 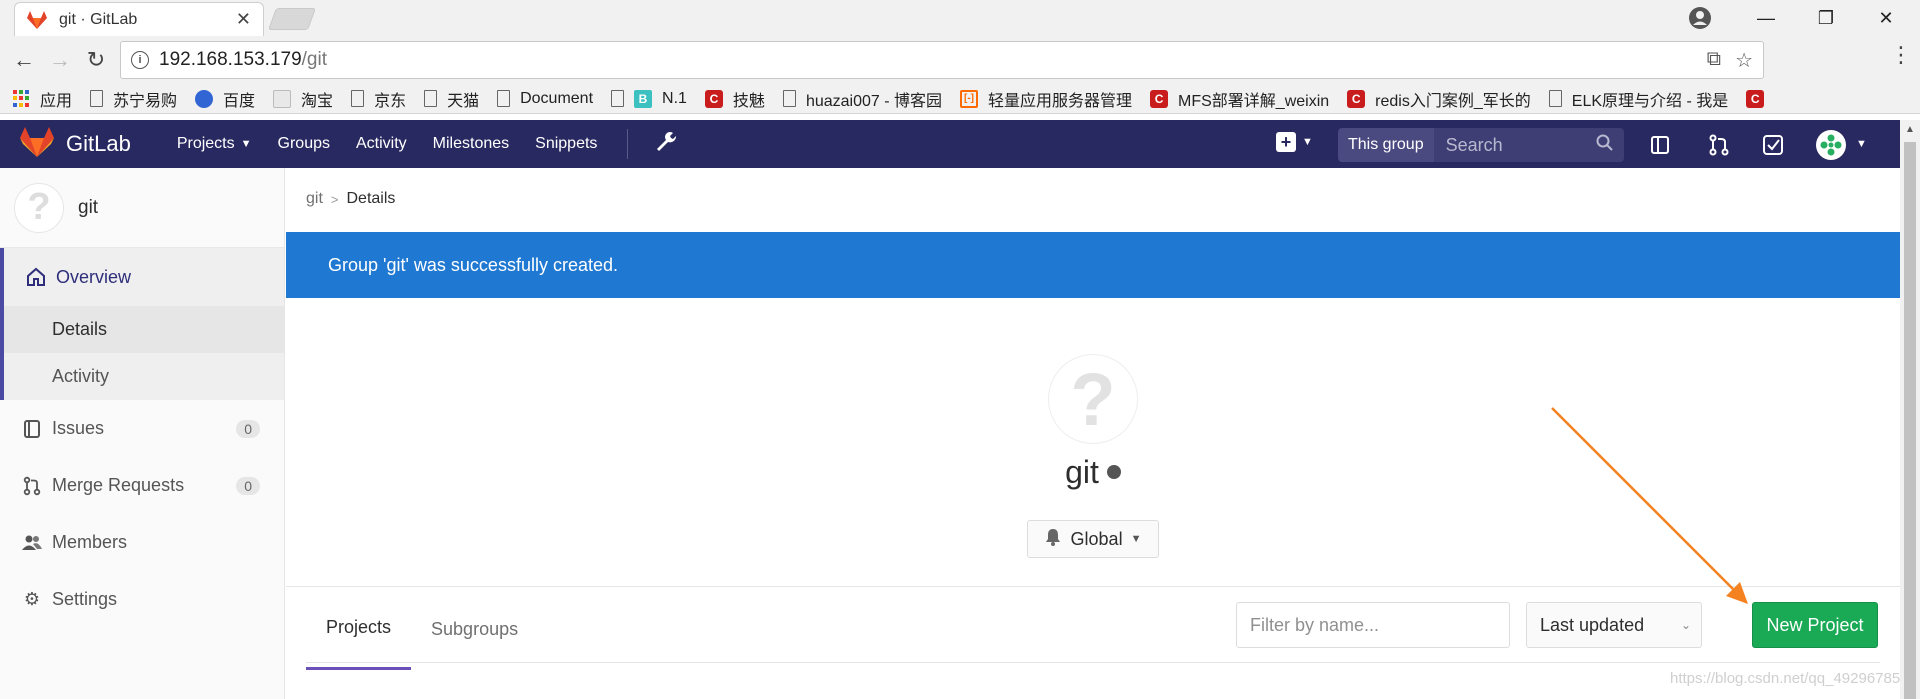 I want to click on bookmark-item: C 技魅, so click(x=734, y=99).